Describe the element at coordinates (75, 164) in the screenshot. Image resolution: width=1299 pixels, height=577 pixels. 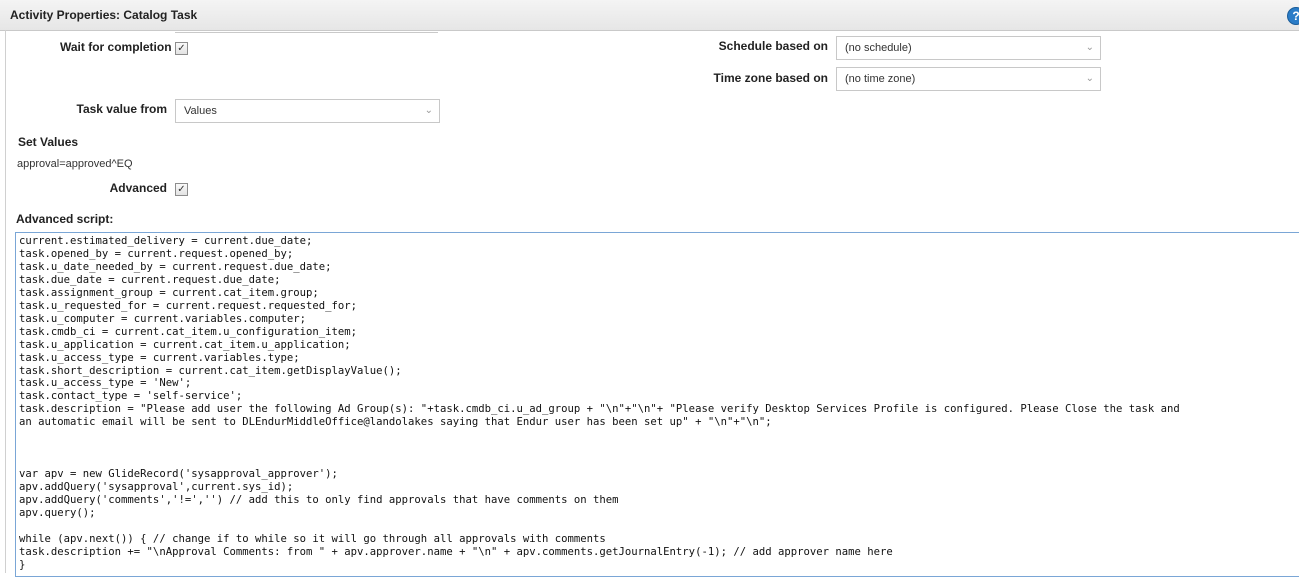
I see `set-values-value: approval=approved^EQ` at that location.